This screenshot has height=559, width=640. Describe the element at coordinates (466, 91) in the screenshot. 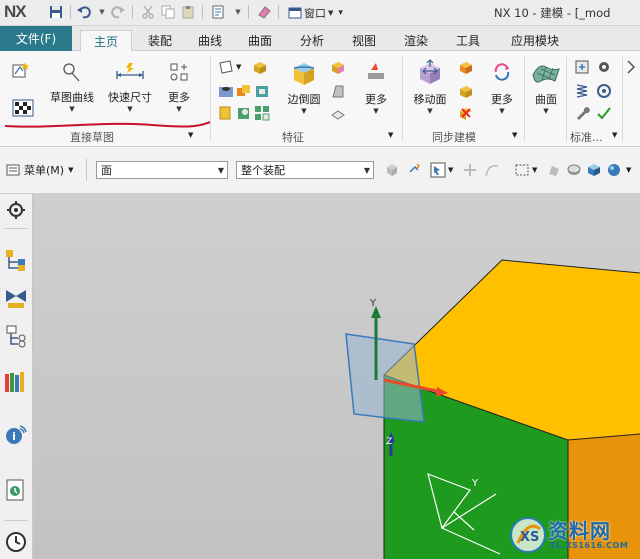

I see `offset-region-icon` at that location.